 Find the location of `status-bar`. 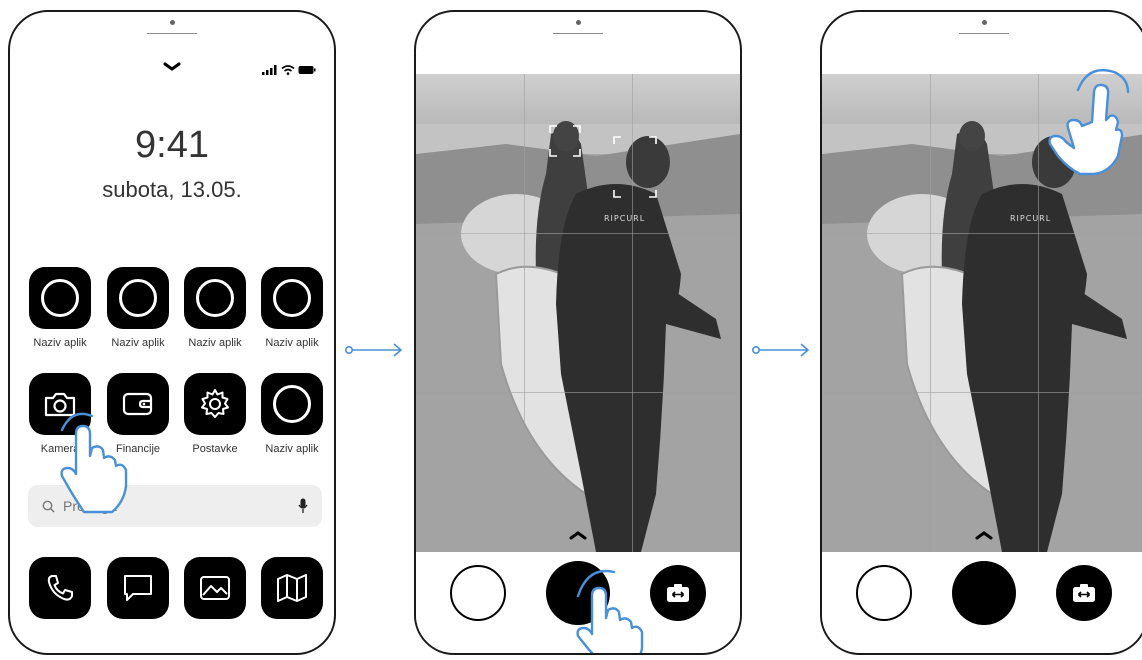

status-bar is located at coordinates (289, 70).